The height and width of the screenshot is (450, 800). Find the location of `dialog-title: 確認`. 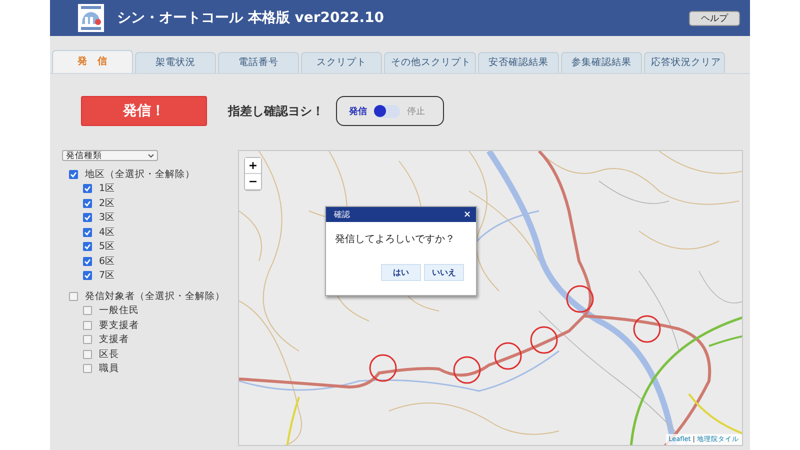

dialog-title: 確認 is located at coordinates (342, 214).